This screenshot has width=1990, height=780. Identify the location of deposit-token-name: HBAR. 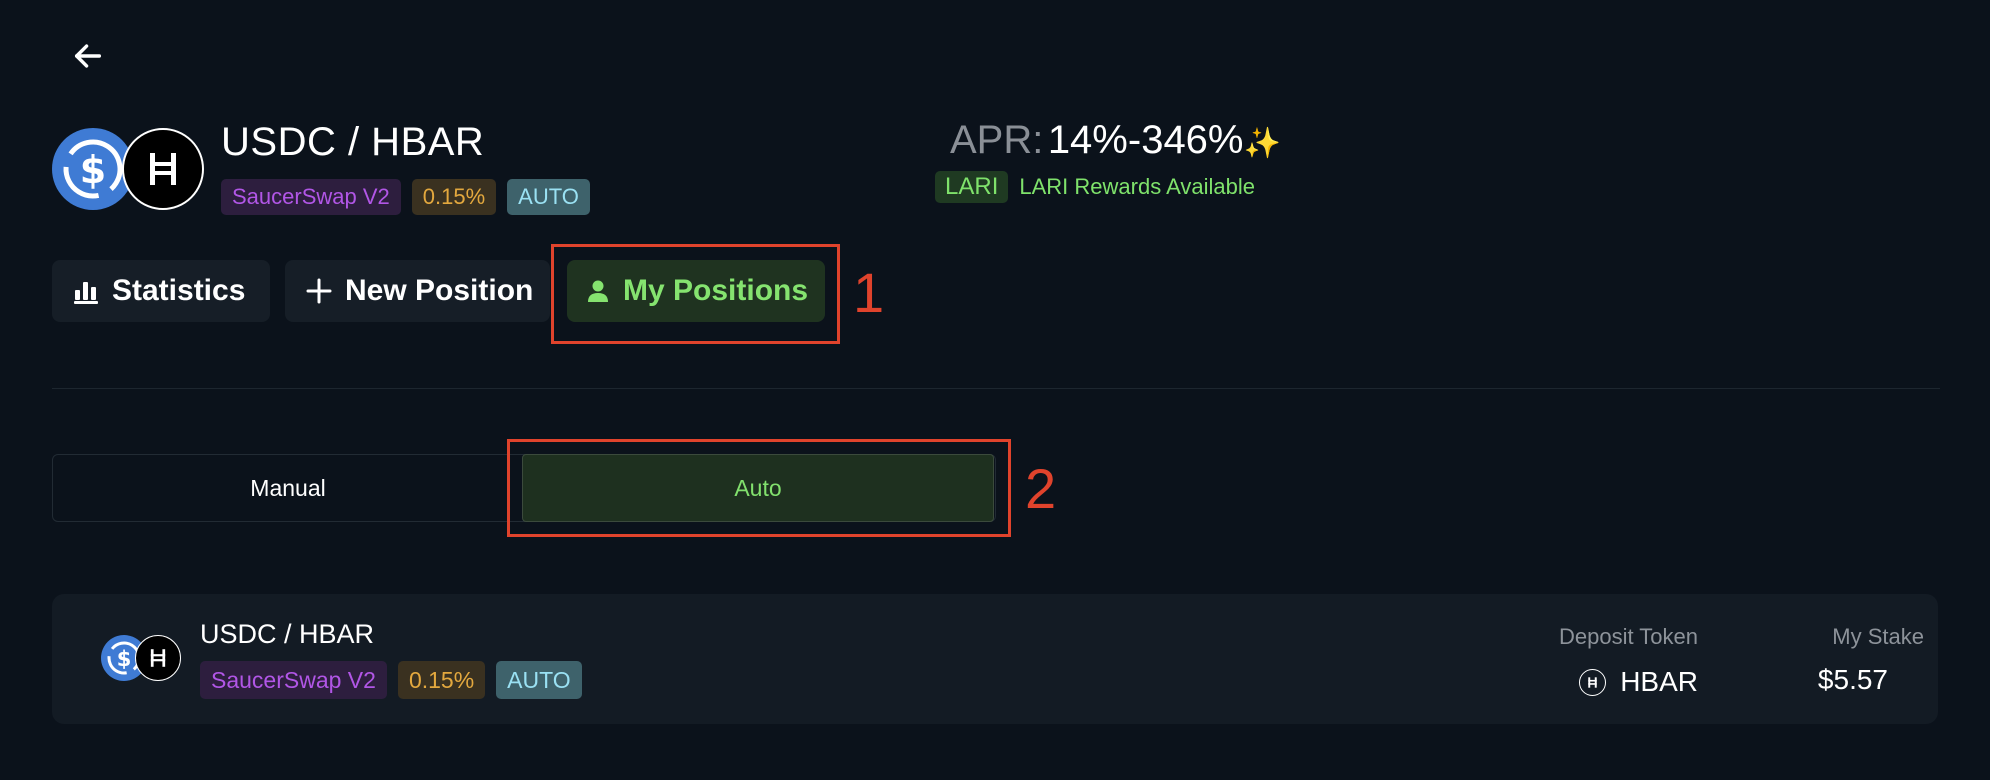
(1659, 681).